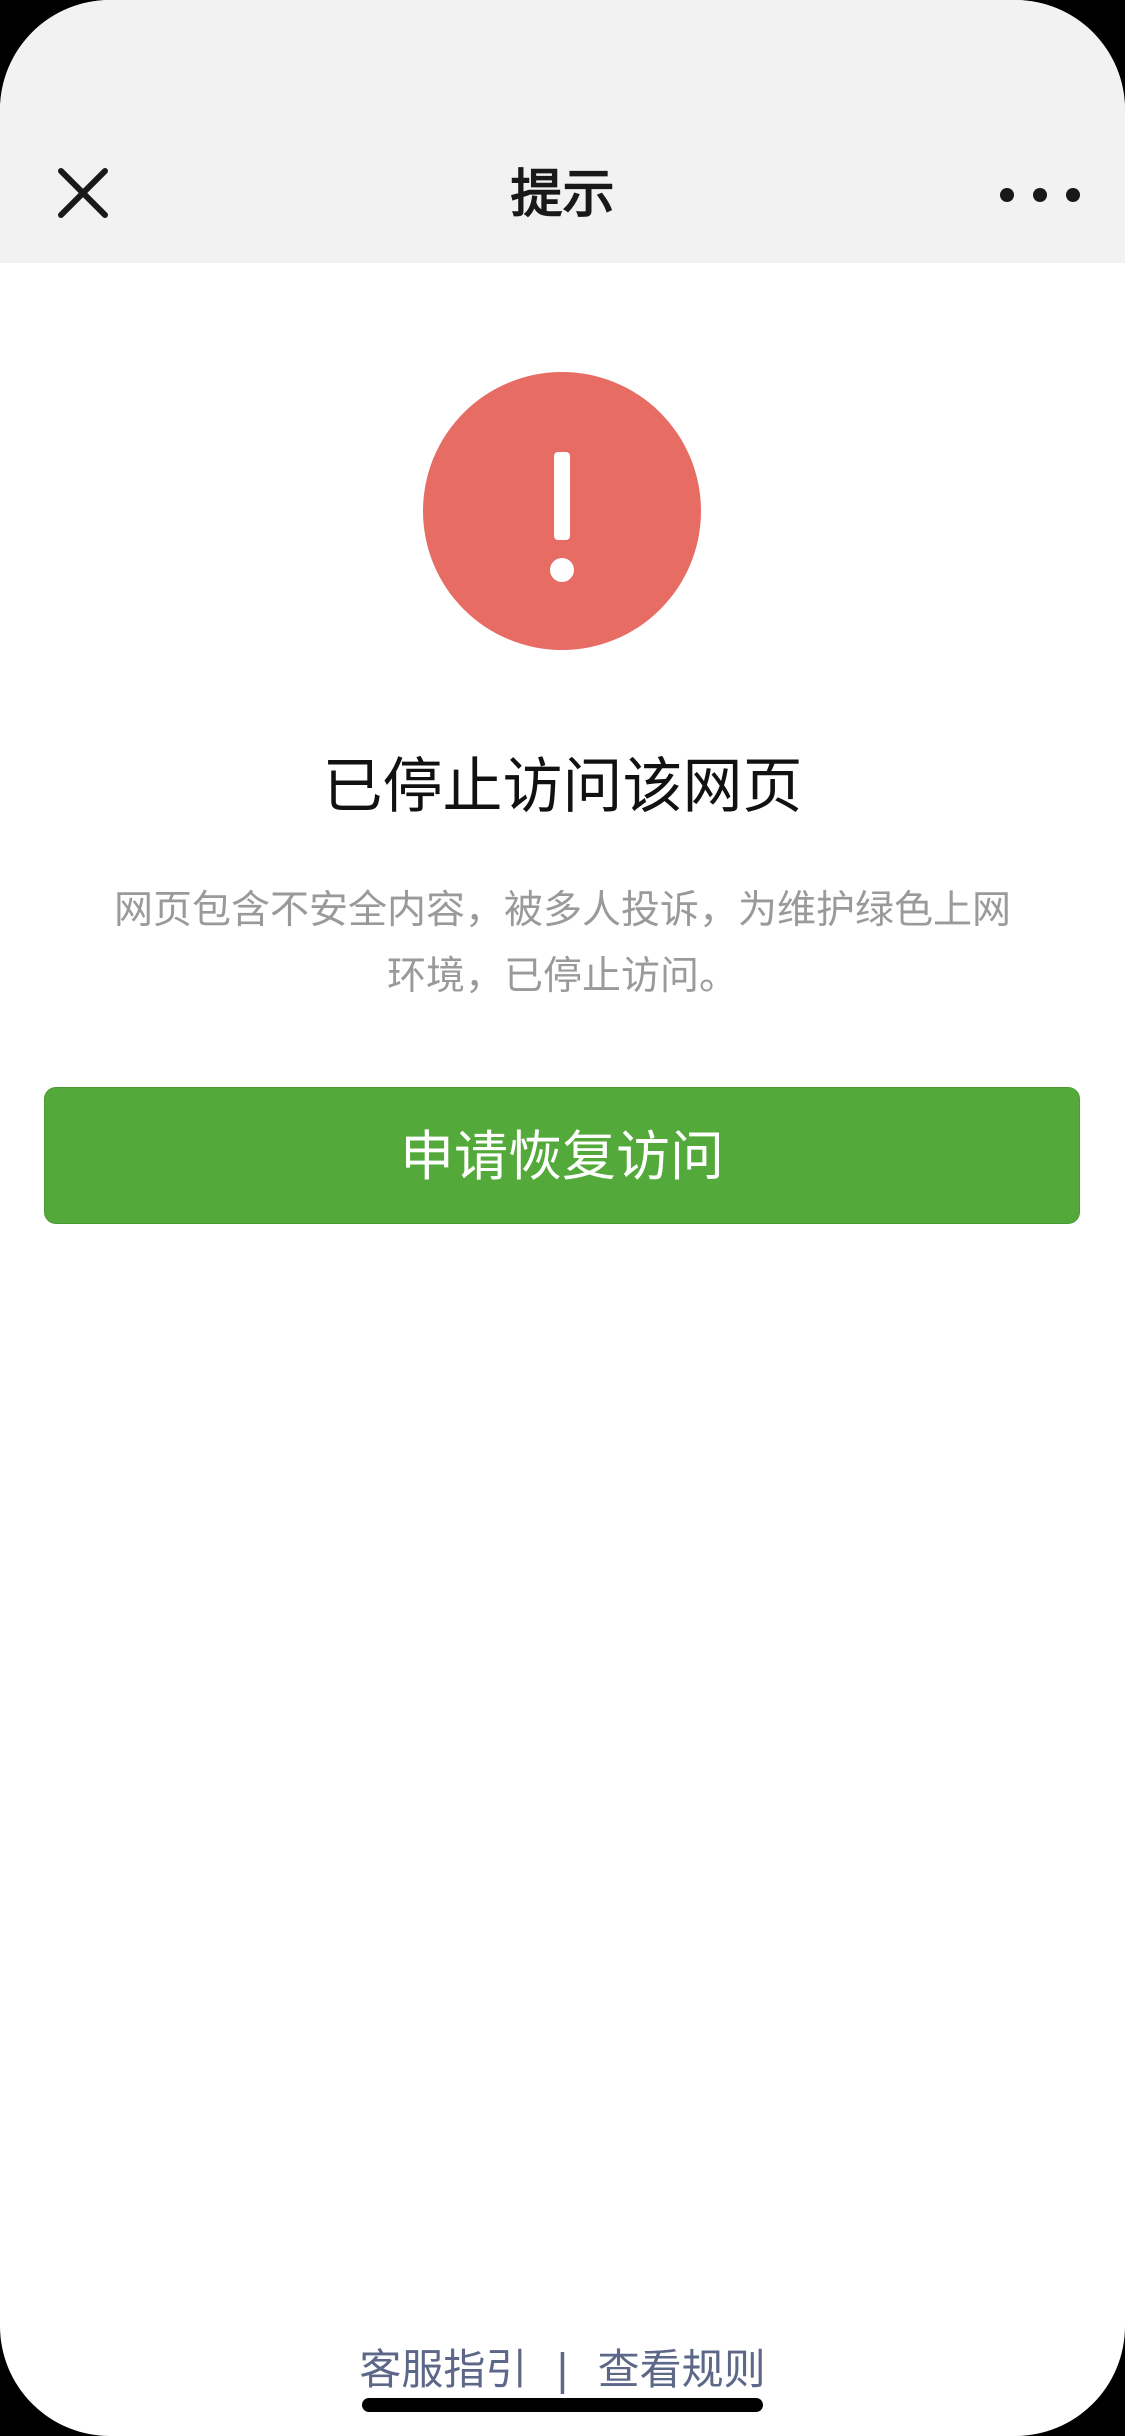 The height and width of the screenshot is (2436, 1125). I want to click on navigation-bar: 提示, so click(562, 131).